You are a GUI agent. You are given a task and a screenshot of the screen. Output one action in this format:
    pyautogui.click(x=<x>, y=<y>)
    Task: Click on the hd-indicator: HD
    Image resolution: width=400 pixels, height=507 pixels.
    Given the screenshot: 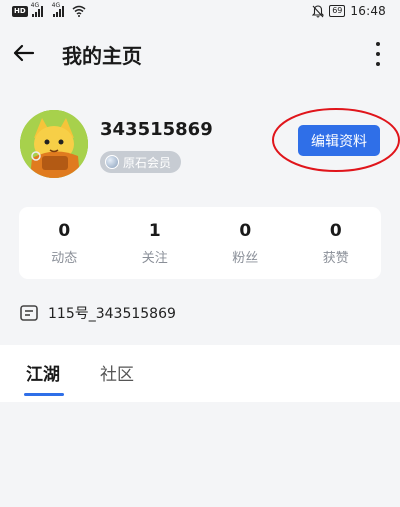 What is the action you would take?
    pyautogui.click(x=20, y=11)
    